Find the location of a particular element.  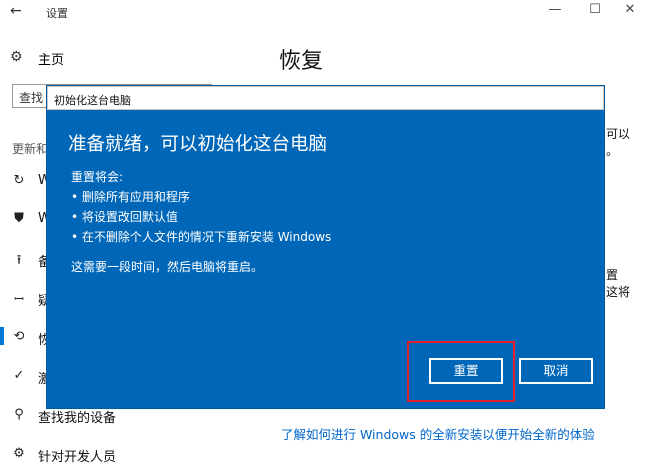

dialog-bullet: • 将设置改回默认值 is located at coordinates (124, 217).